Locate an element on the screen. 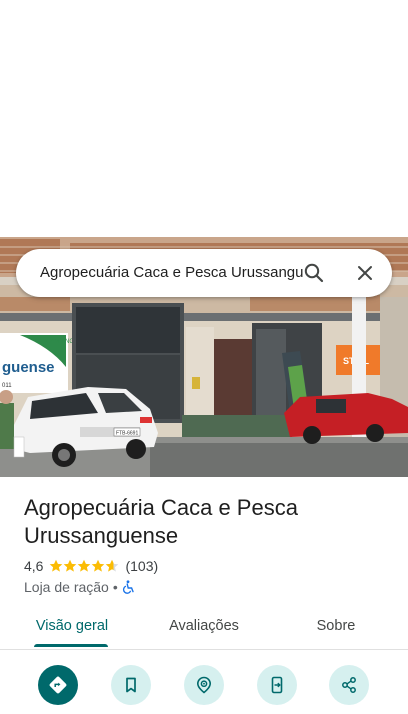 This screenshot has width=408, height=714. sign-left-small: CAMPING is located at coordinates (60, 342).